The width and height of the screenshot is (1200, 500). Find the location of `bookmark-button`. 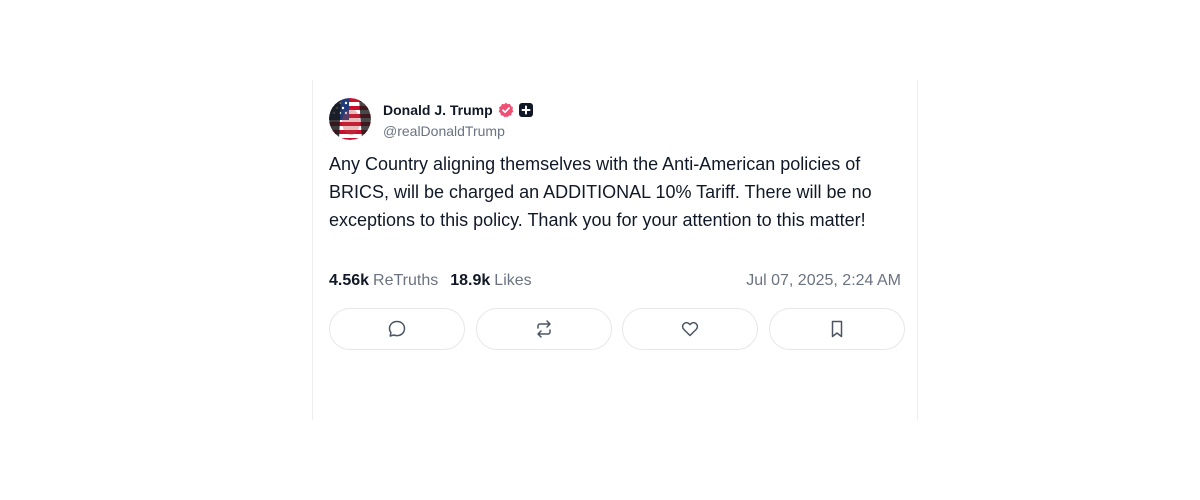

bookmark-button is located at coordinates (836, 329).